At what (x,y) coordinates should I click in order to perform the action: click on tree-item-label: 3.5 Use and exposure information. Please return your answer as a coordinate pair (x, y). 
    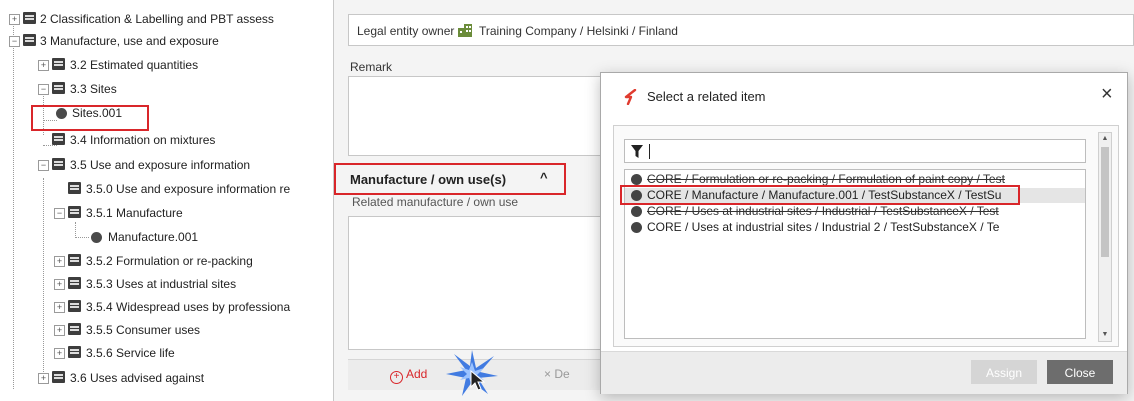
    Looking at the image, I should click on (160, 165).